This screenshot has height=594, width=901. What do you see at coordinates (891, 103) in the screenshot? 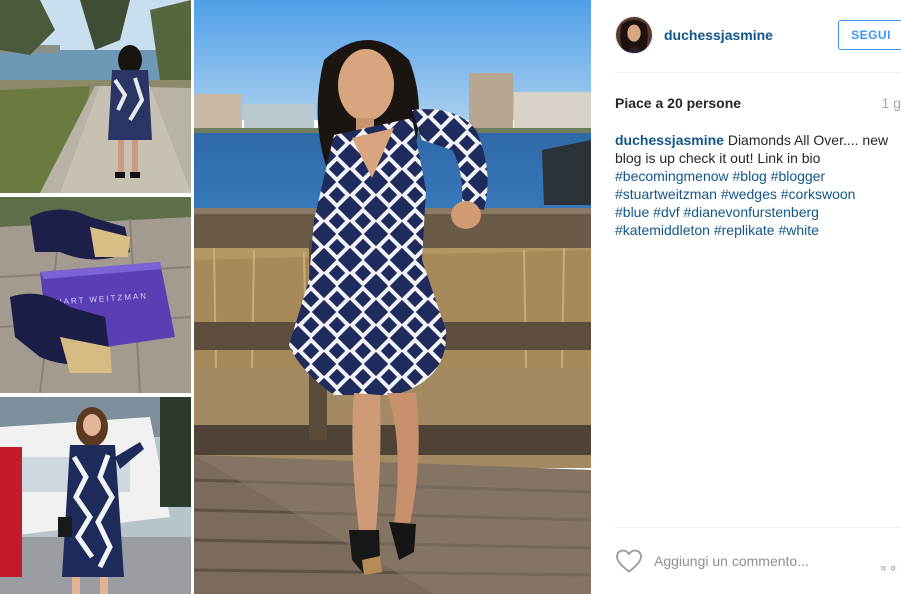
I see `post-timestamp: 1 g` at bounding box center [891, 103].